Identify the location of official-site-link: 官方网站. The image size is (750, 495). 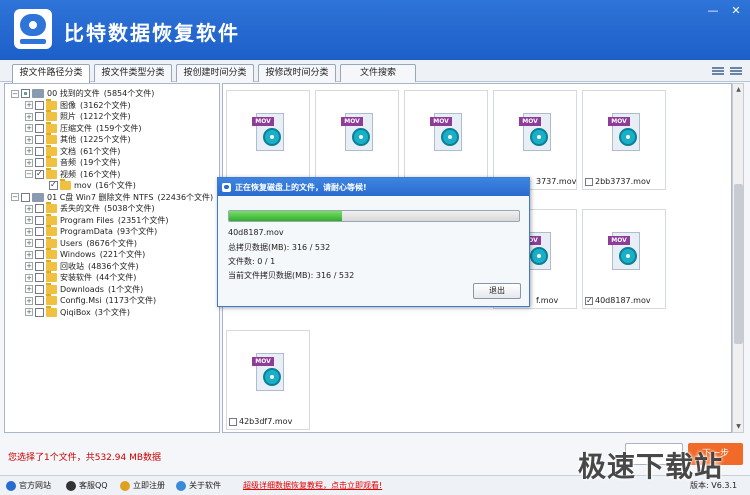
(28, 485).